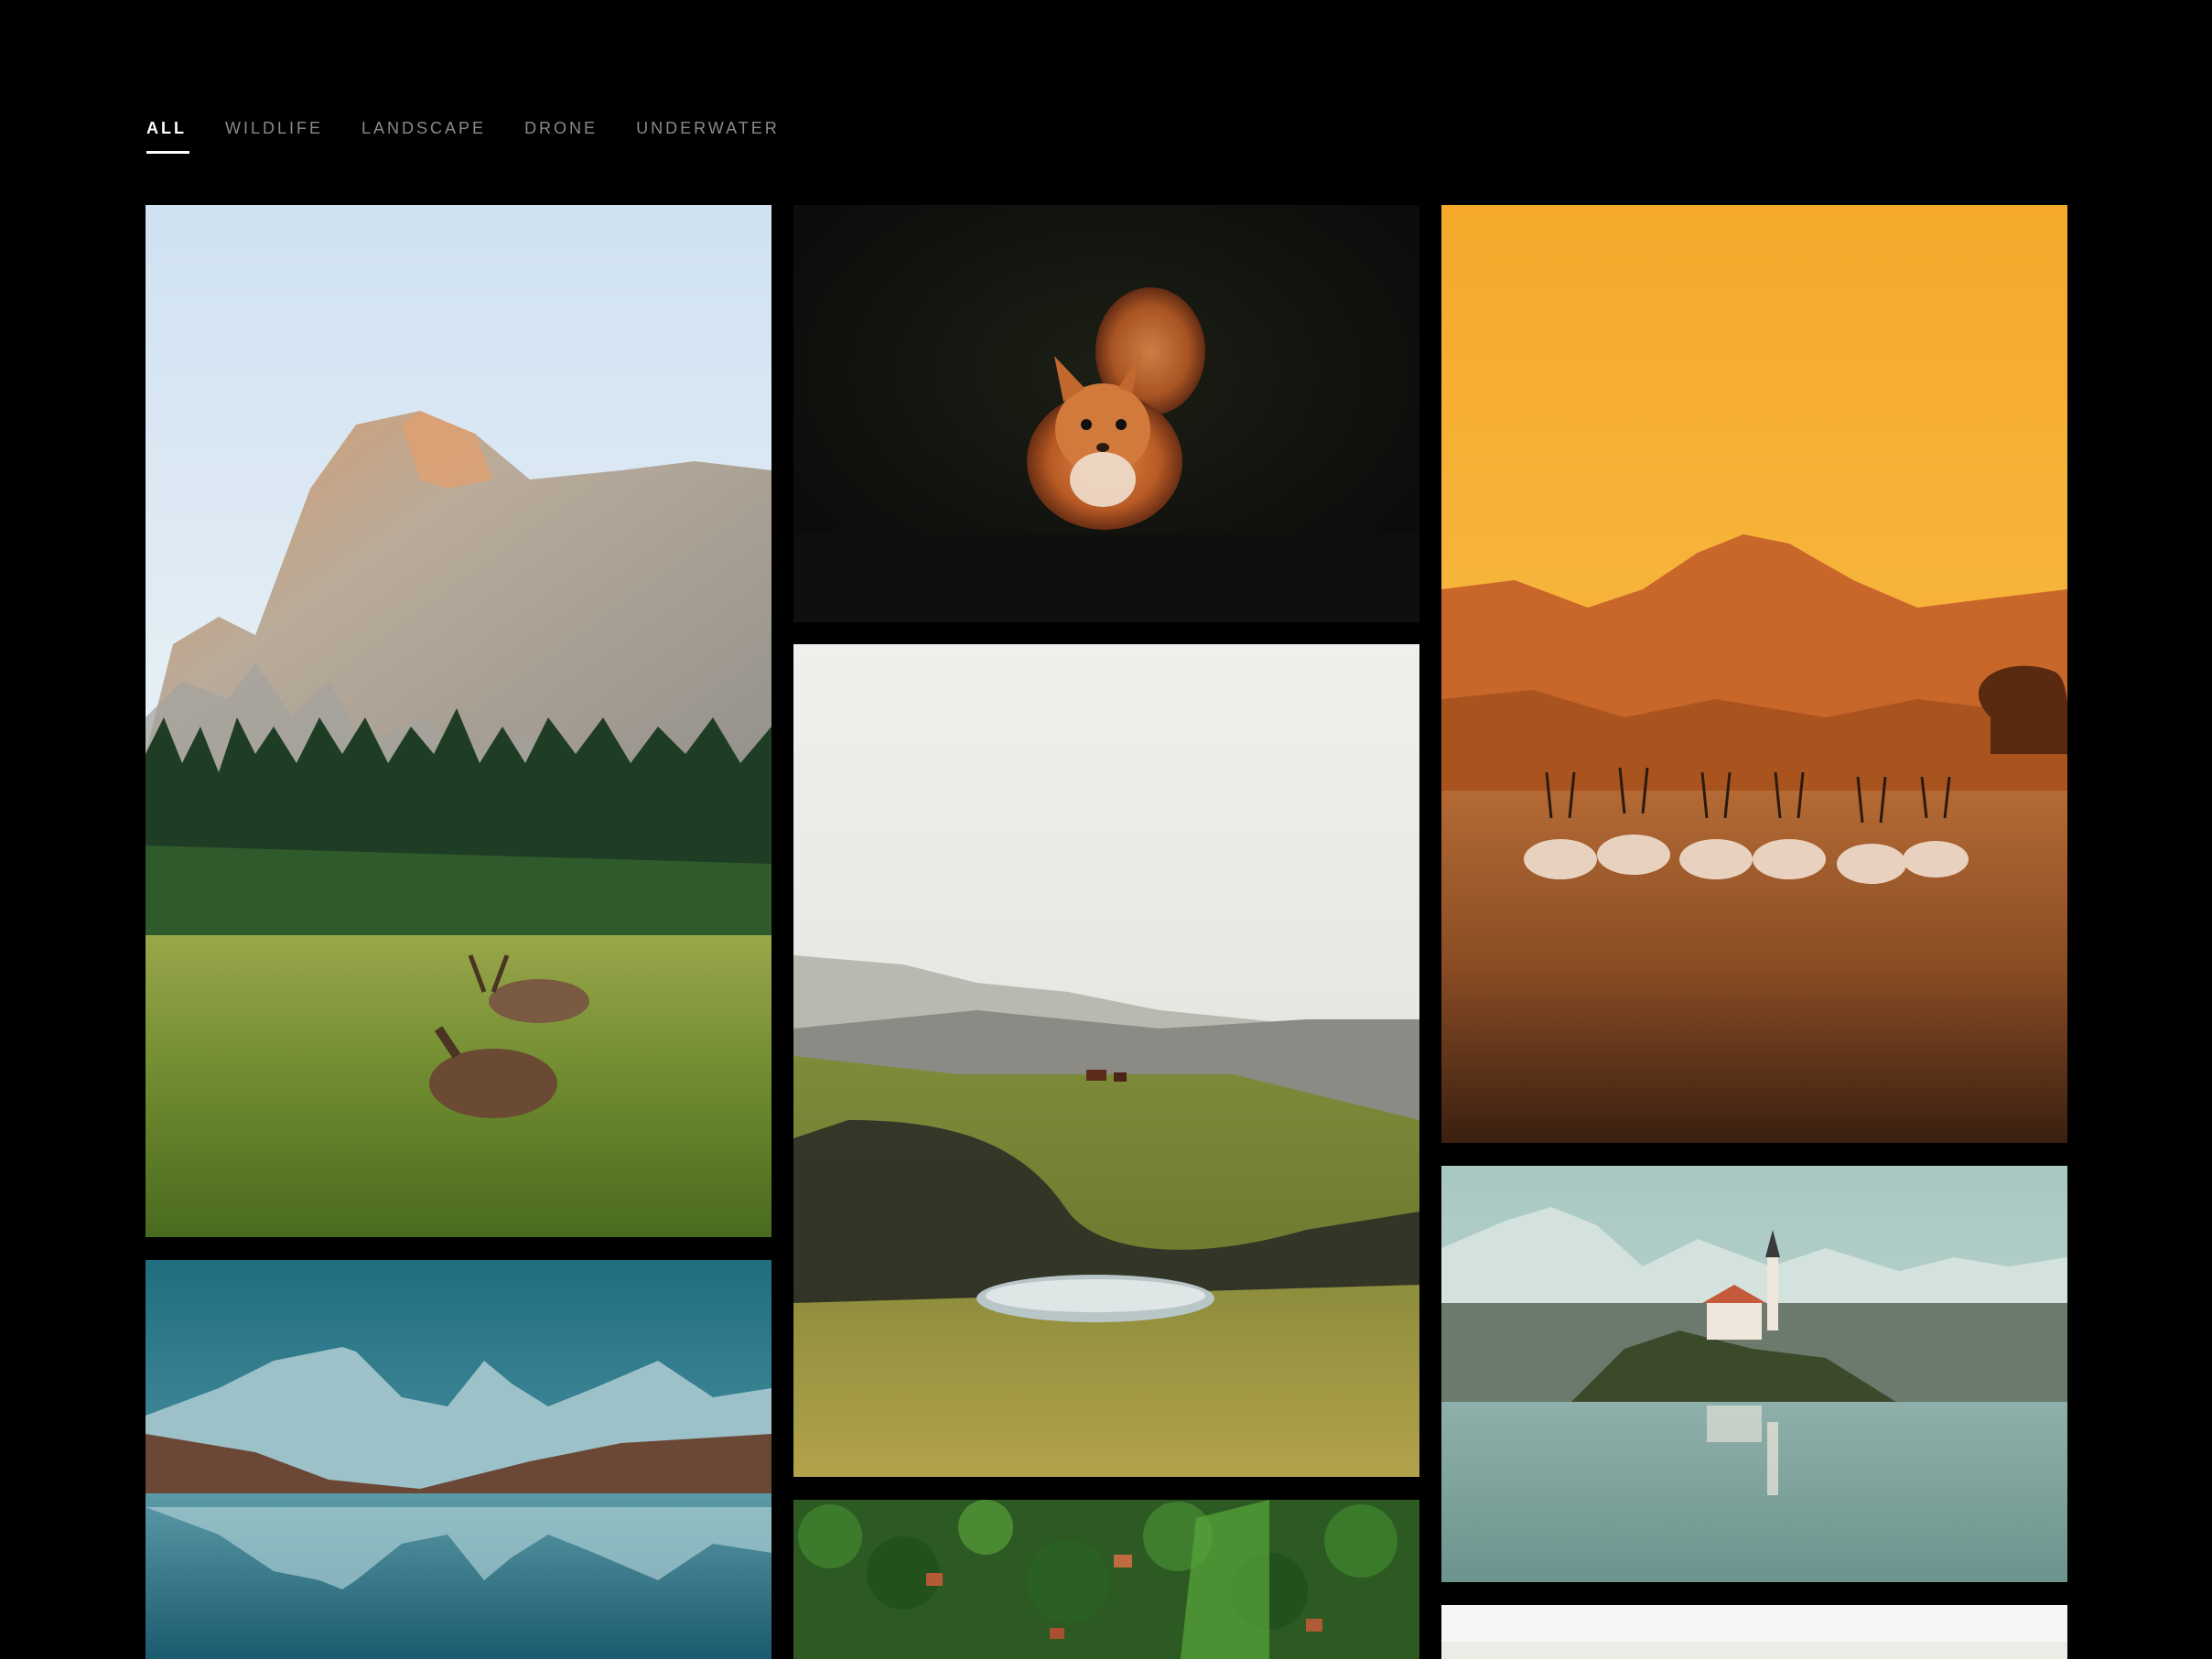  What do you see at coordinates (423, 134) in the screenshot?
I see `tab-landscape: LANDSCAPE` at bounding box center [423, 134].